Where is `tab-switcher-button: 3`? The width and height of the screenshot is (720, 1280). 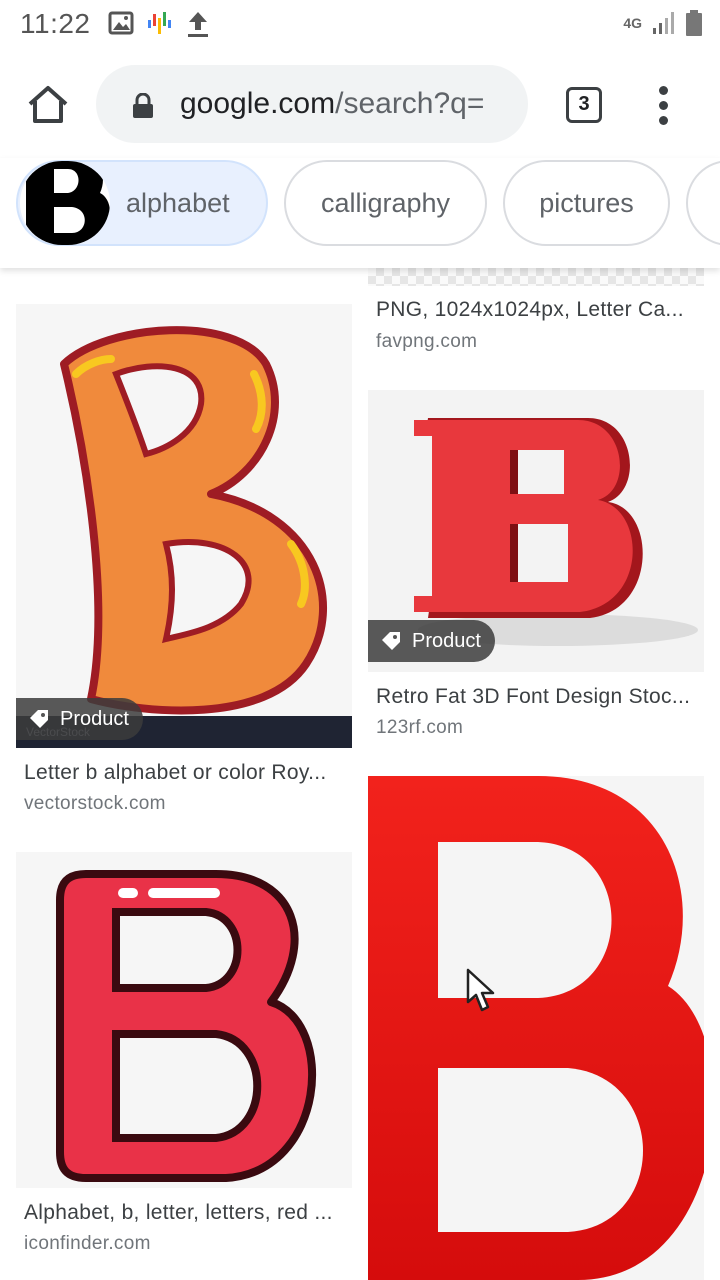
tab-switcher-button: 3 is located at coordinates (584, 105).